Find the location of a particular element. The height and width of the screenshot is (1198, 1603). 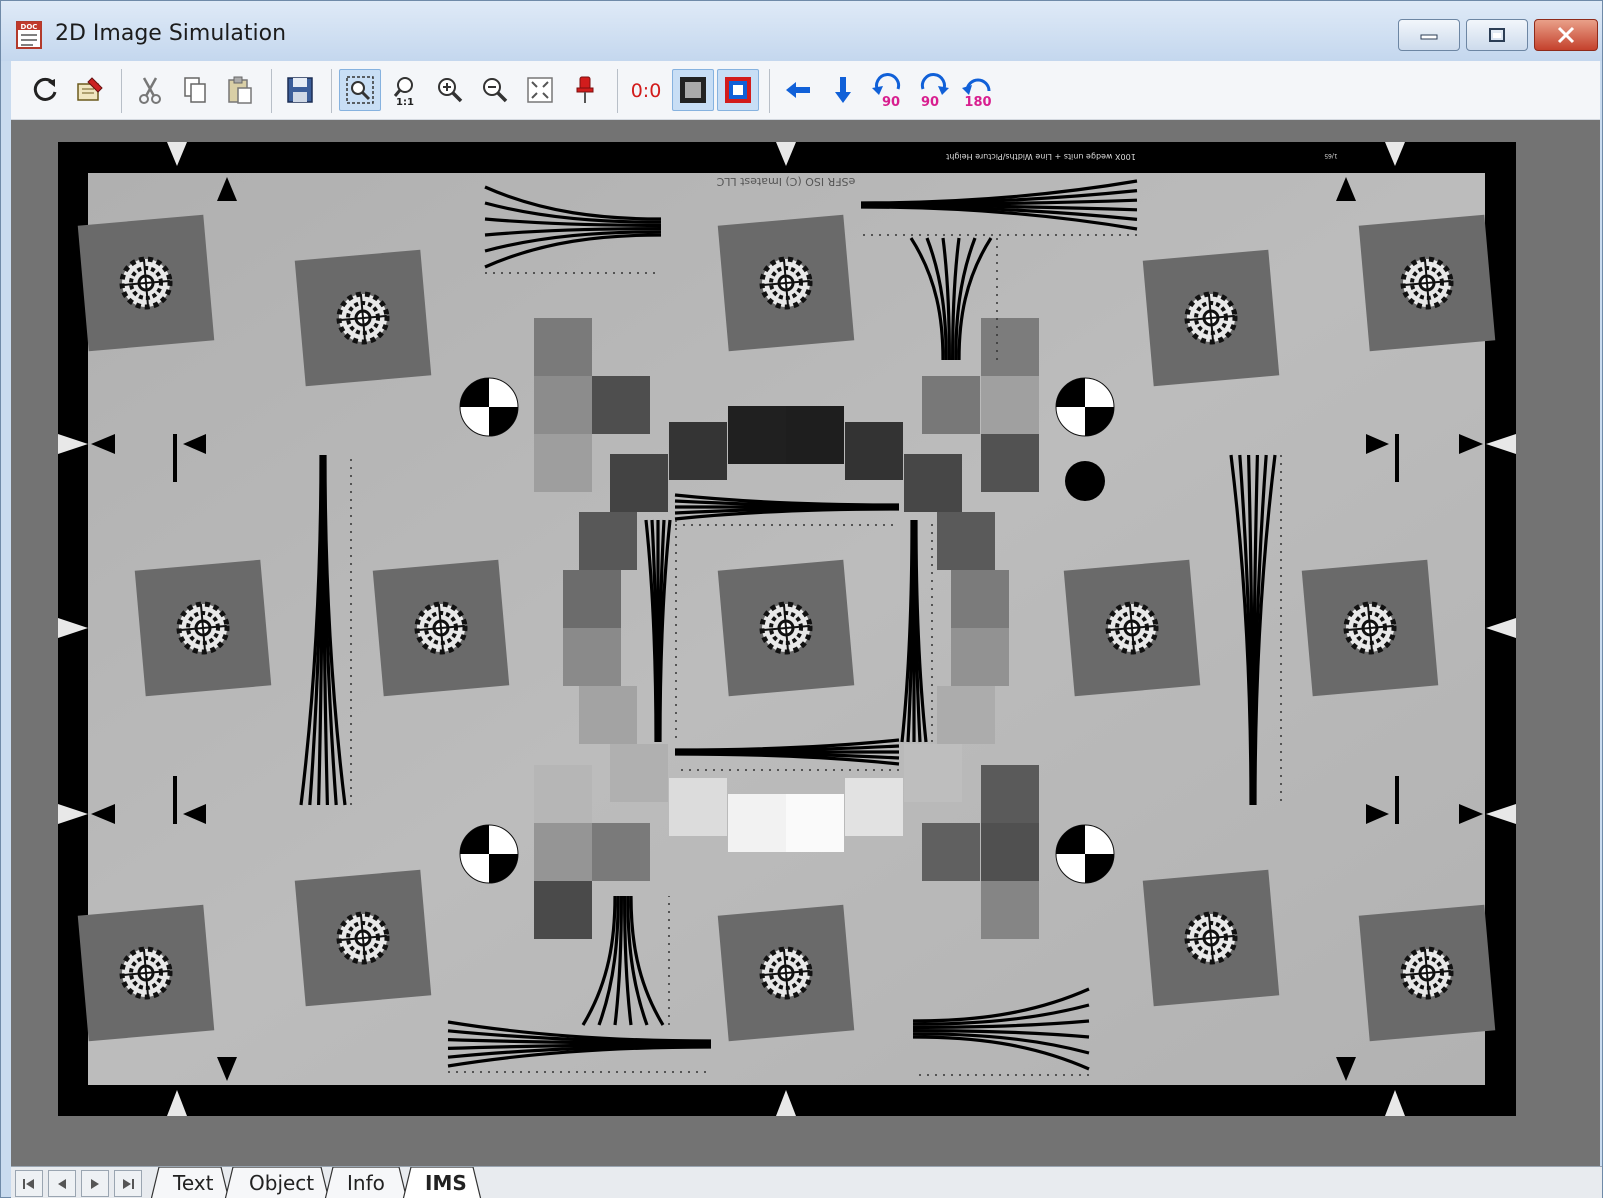

arrow-left-button is located at coordinates (798, 90).